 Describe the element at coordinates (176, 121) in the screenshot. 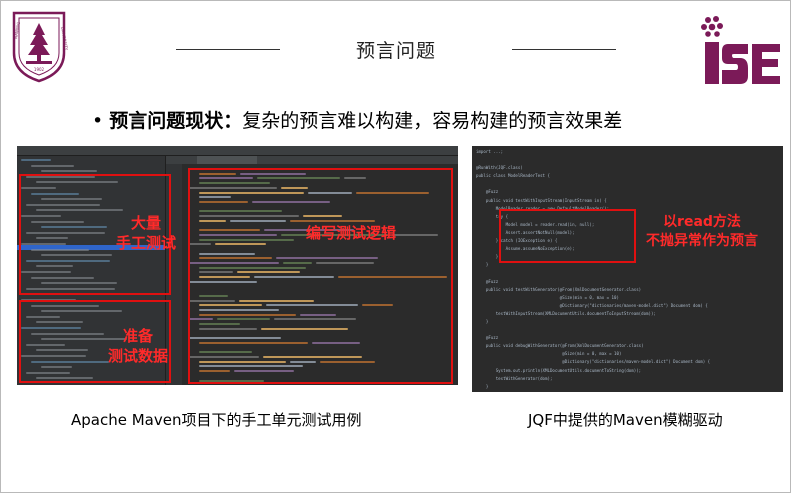

I see `bullet-bold-text: 预言问题现状：` at that location.